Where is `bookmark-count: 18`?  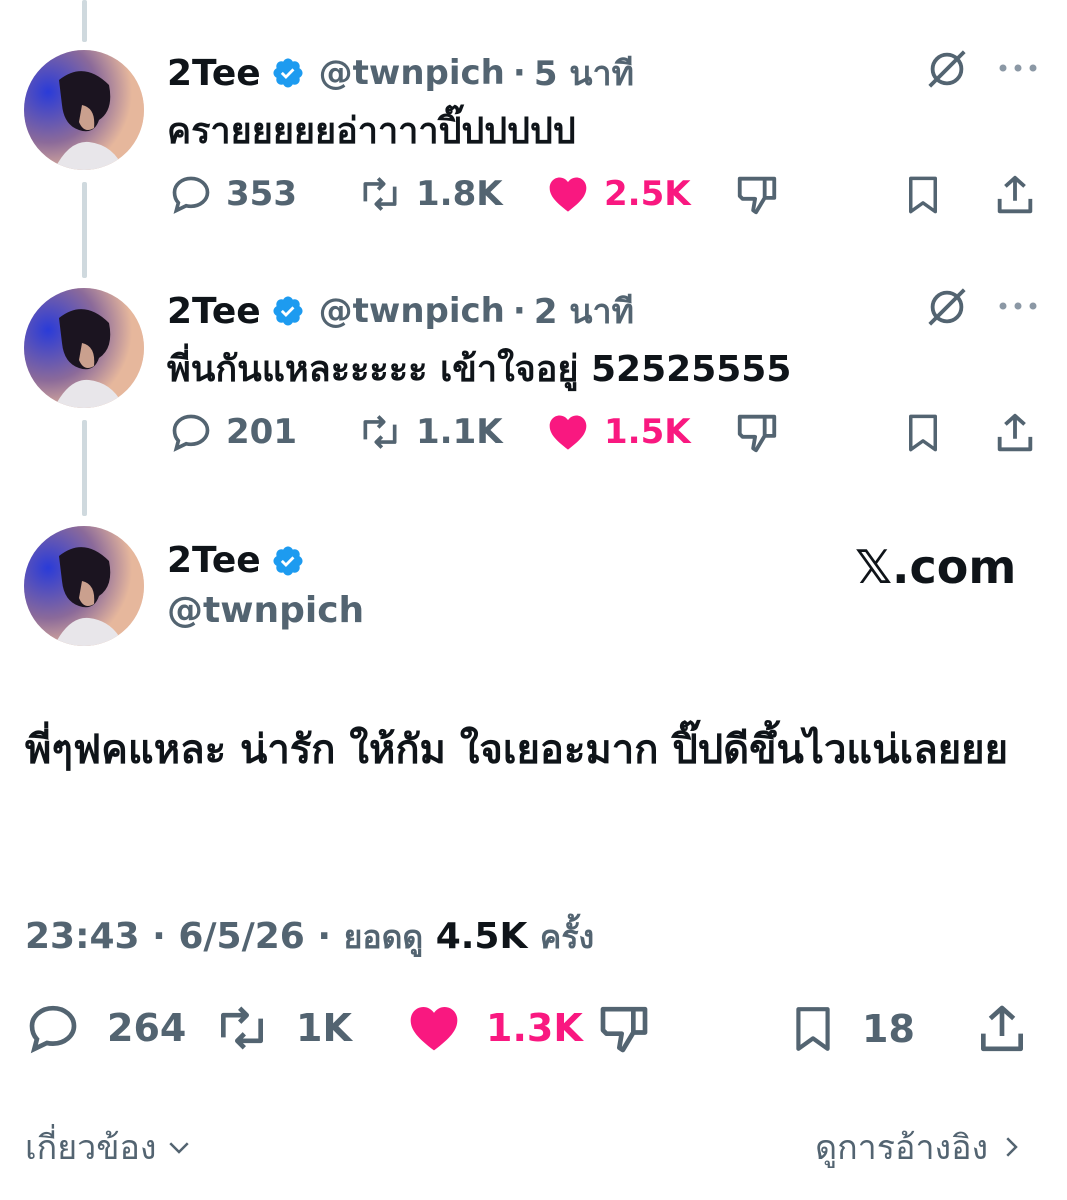
bookmark-count: 18 is located at coordinates (888, 1029).